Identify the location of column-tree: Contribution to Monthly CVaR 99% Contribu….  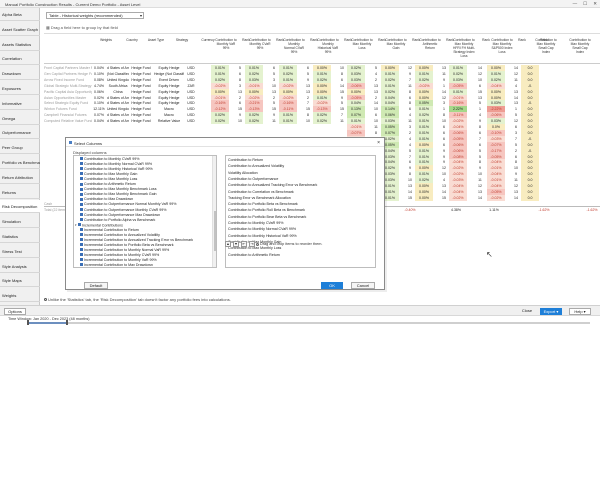
(145, 211).